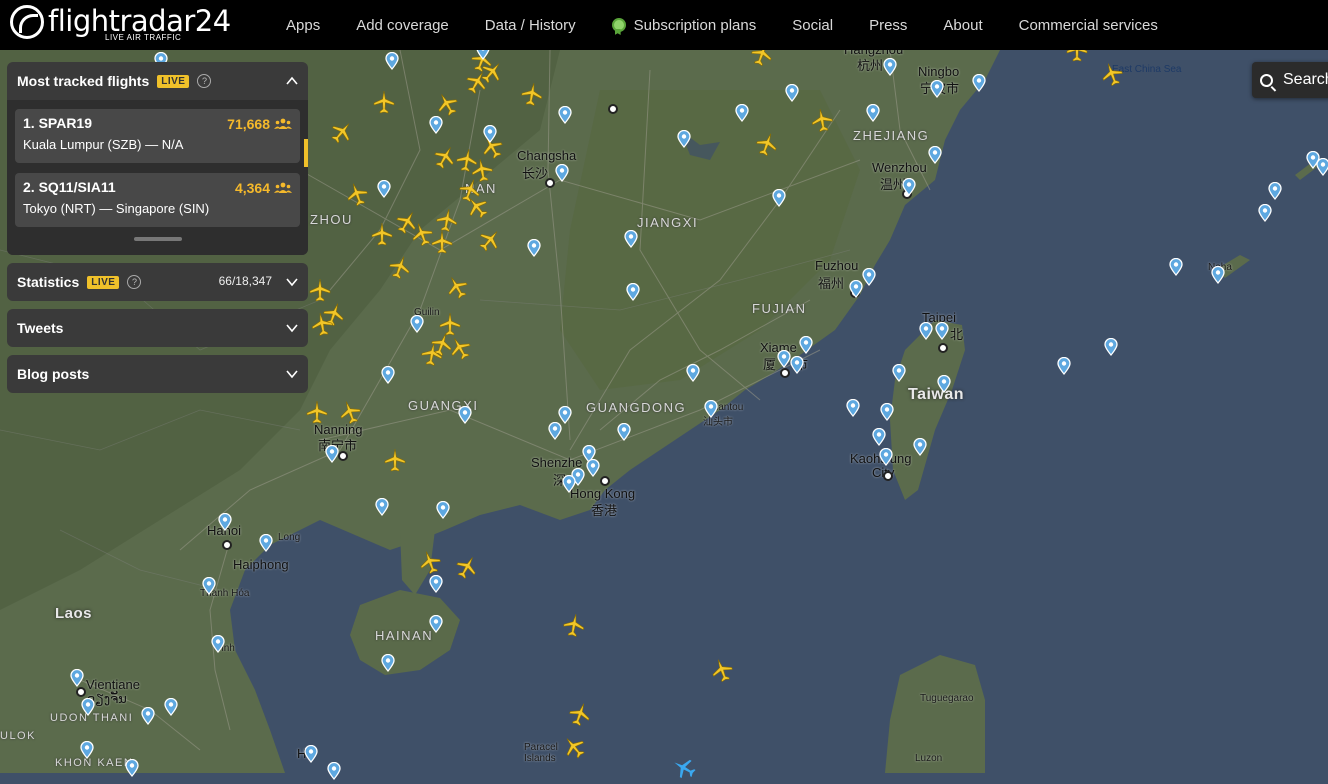  What do you see at coordinates (157, 81) in the screenshot?
I see `most-tracked-header: Most tracked flights LIVE ?` at bounding box center [157, 81].